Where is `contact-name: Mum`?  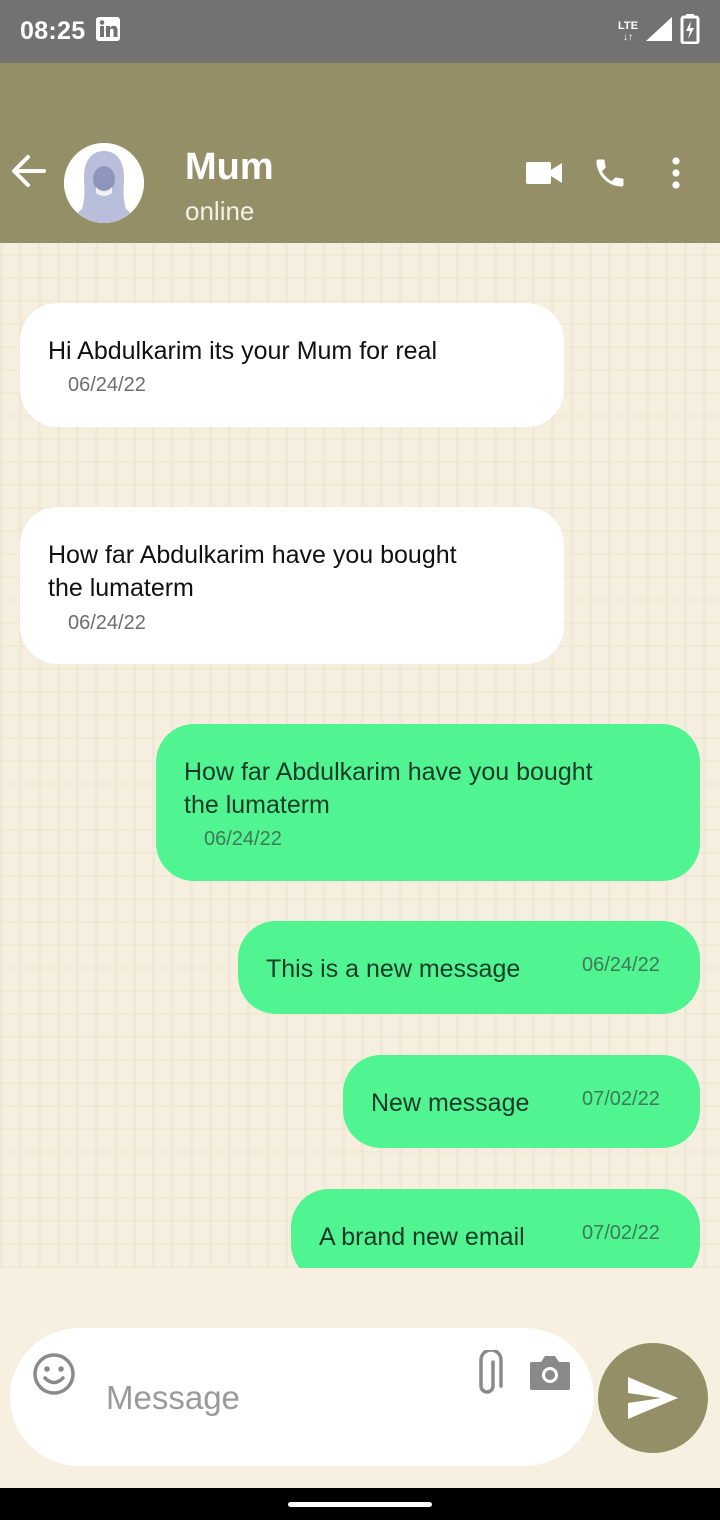 contact-name: Mum is located at coordinates (229, 167).